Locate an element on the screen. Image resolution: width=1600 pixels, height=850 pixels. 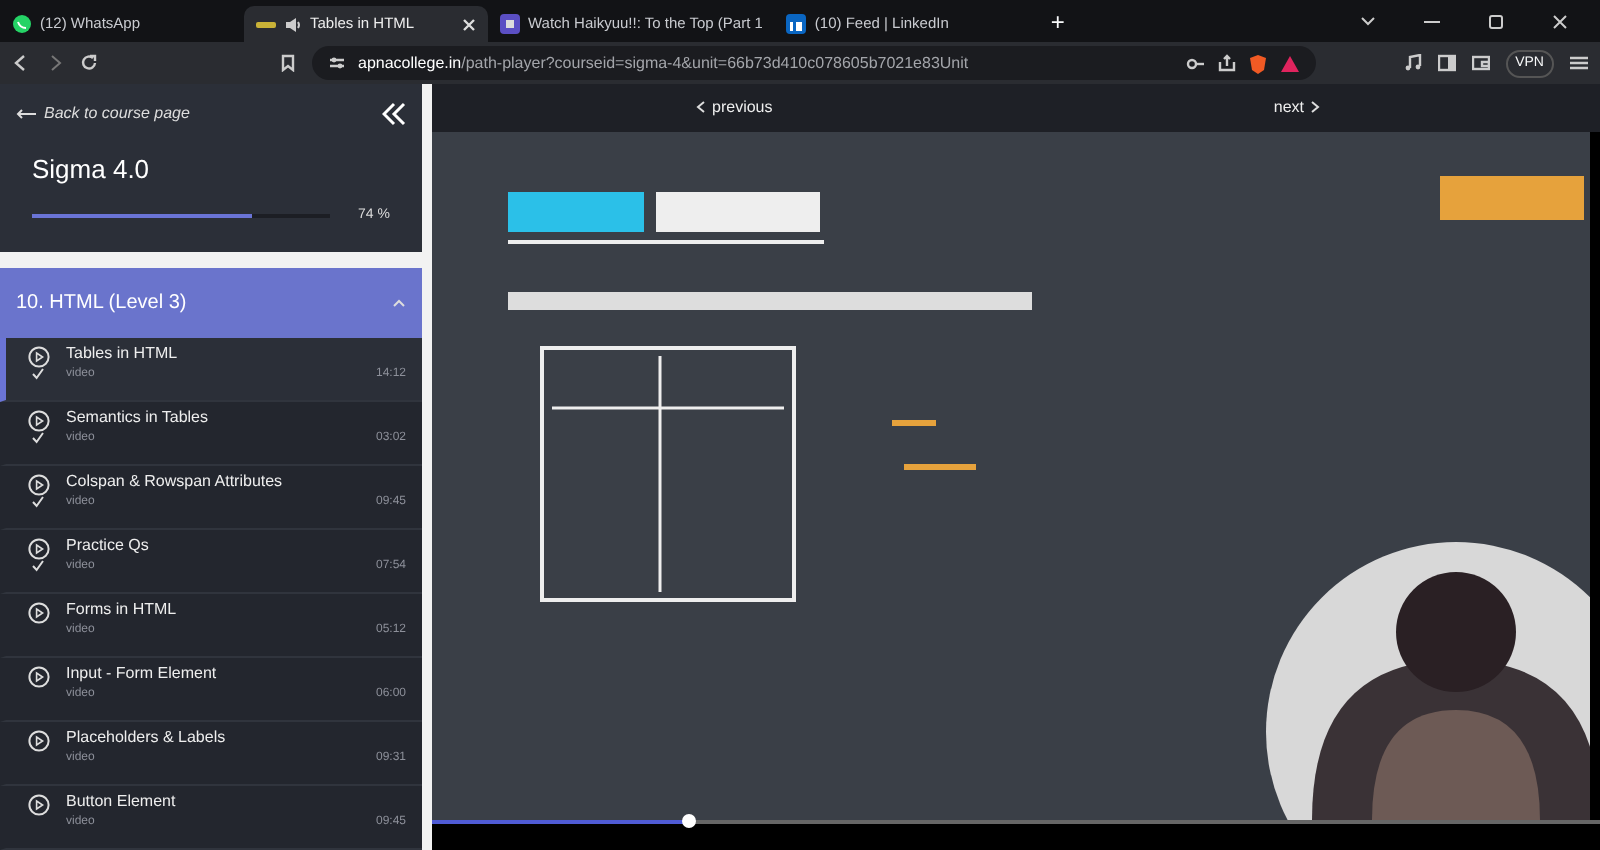
lesson-title: Forms in HTML is located at coordinates (122, 611).